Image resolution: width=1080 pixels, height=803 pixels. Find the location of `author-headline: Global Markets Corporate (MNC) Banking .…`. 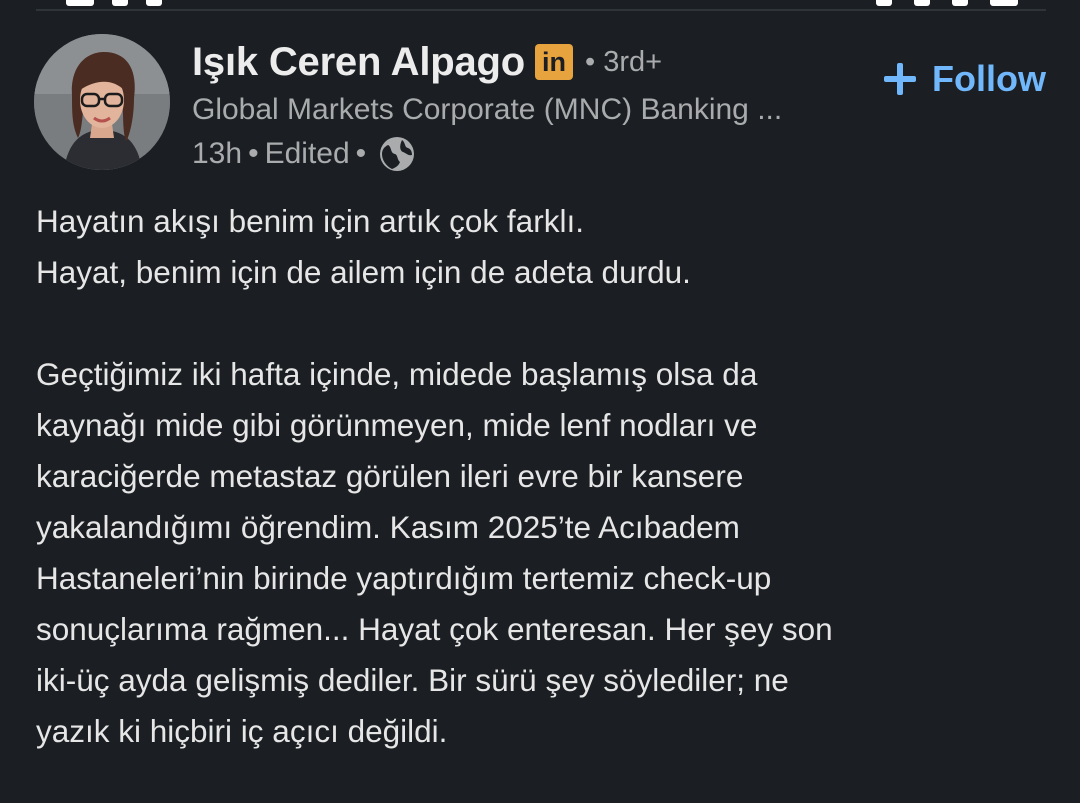

author-headline: Global Markets Corporate (MNC) Banking .… is located at coordinates (487, 109).